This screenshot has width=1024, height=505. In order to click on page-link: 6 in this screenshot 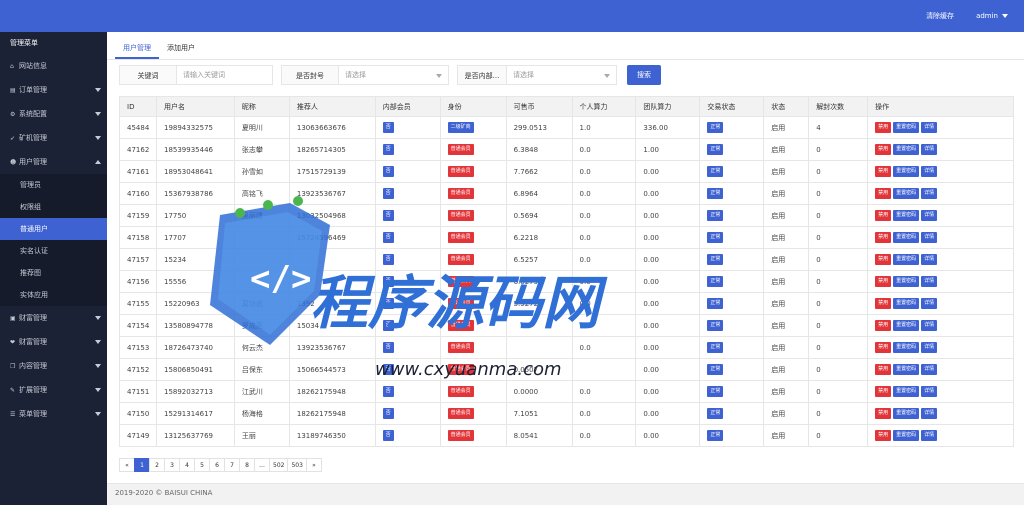, I will do `click(217, 465)`.